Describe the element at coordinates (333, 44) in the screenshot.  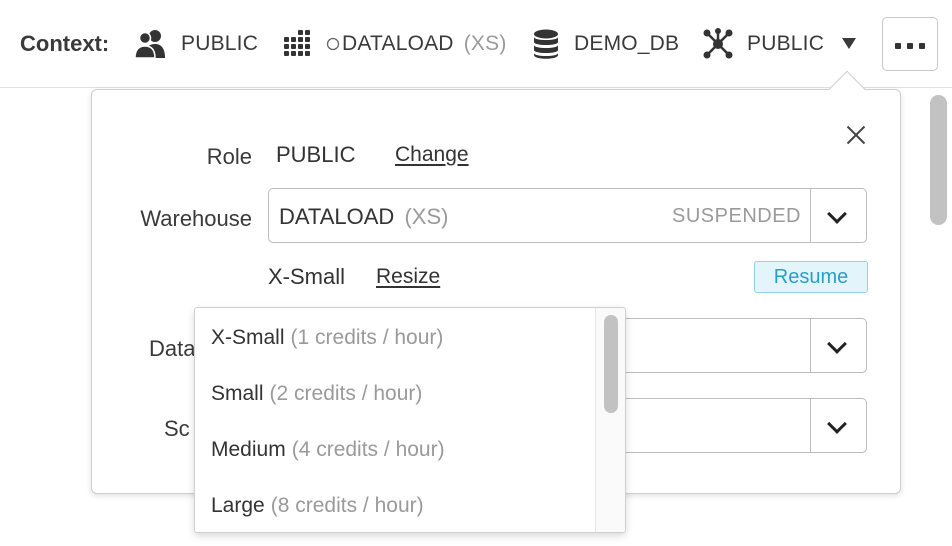
I see `warehouse-suspended-status-icon` at that location.